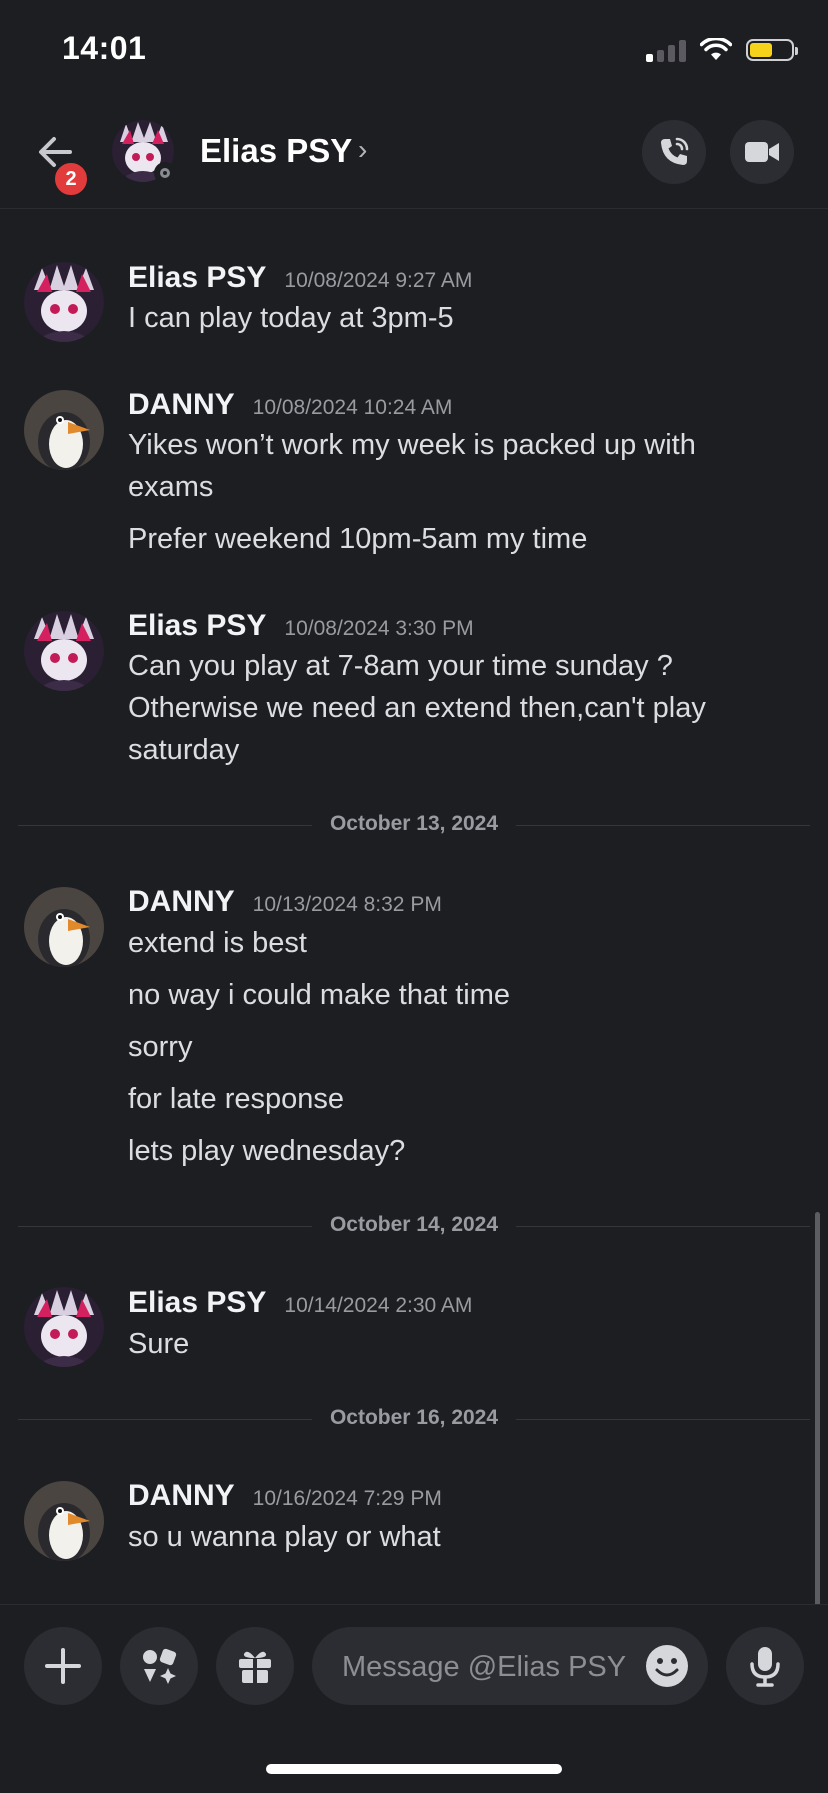 The width and height of the screenshot is (828, 1793). I want to click on date-divider: October 13, 2024, so click(414, 824).